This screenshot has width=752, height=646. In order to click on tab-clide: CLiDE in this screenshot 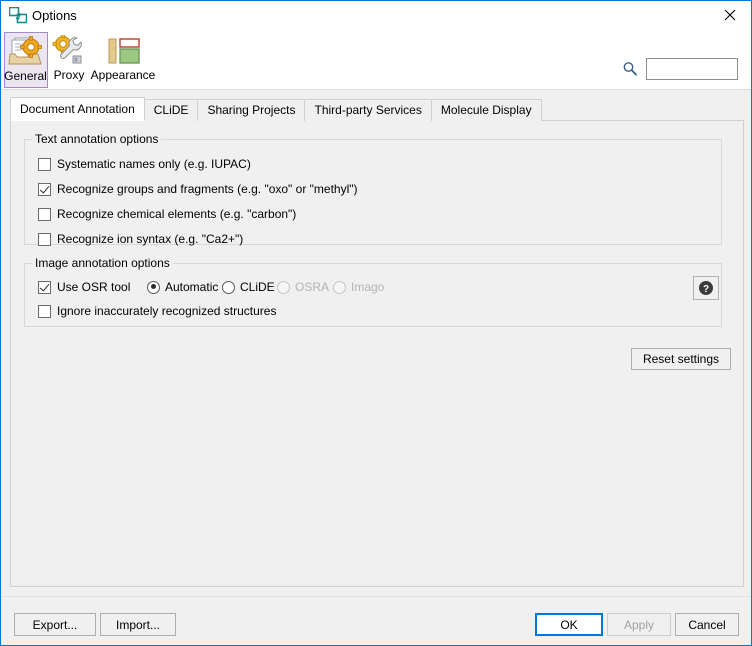, I will do `click(171, 110)`.